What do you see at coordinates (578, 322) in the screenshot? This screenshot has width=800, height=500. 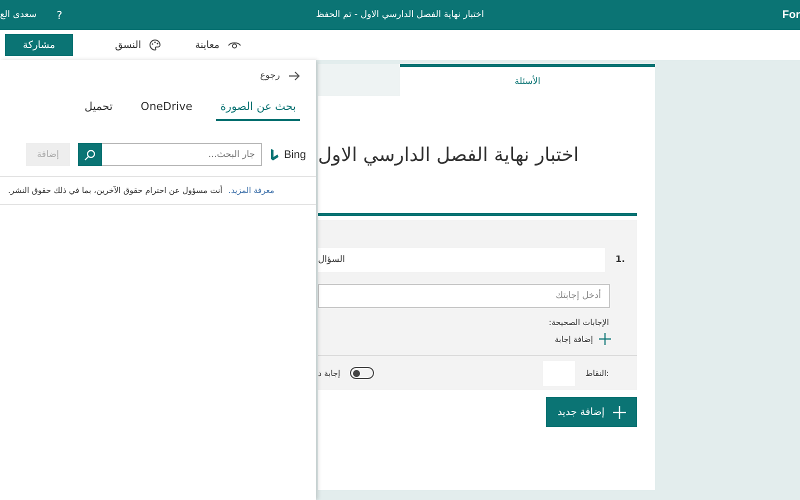 I see `correct-answers-label: الإجابات الصحيحة:` at bounding box center [578, 322].